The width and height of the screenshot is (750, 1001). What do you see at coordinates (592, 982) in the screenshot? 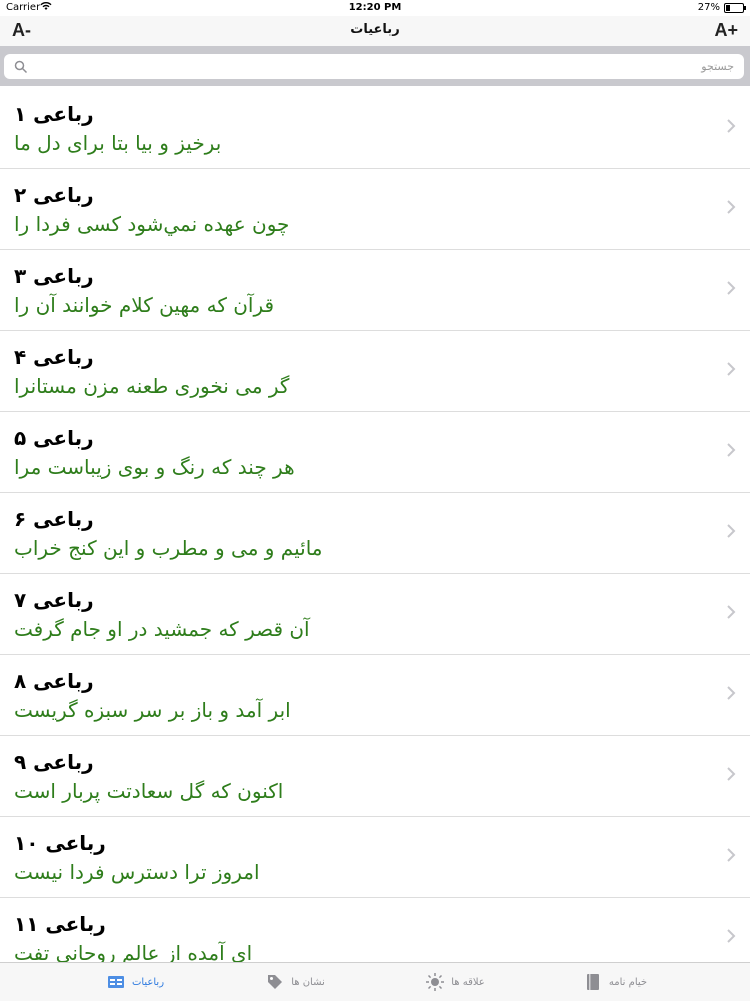
I see `book-icon` at bounding box center [592, 982].